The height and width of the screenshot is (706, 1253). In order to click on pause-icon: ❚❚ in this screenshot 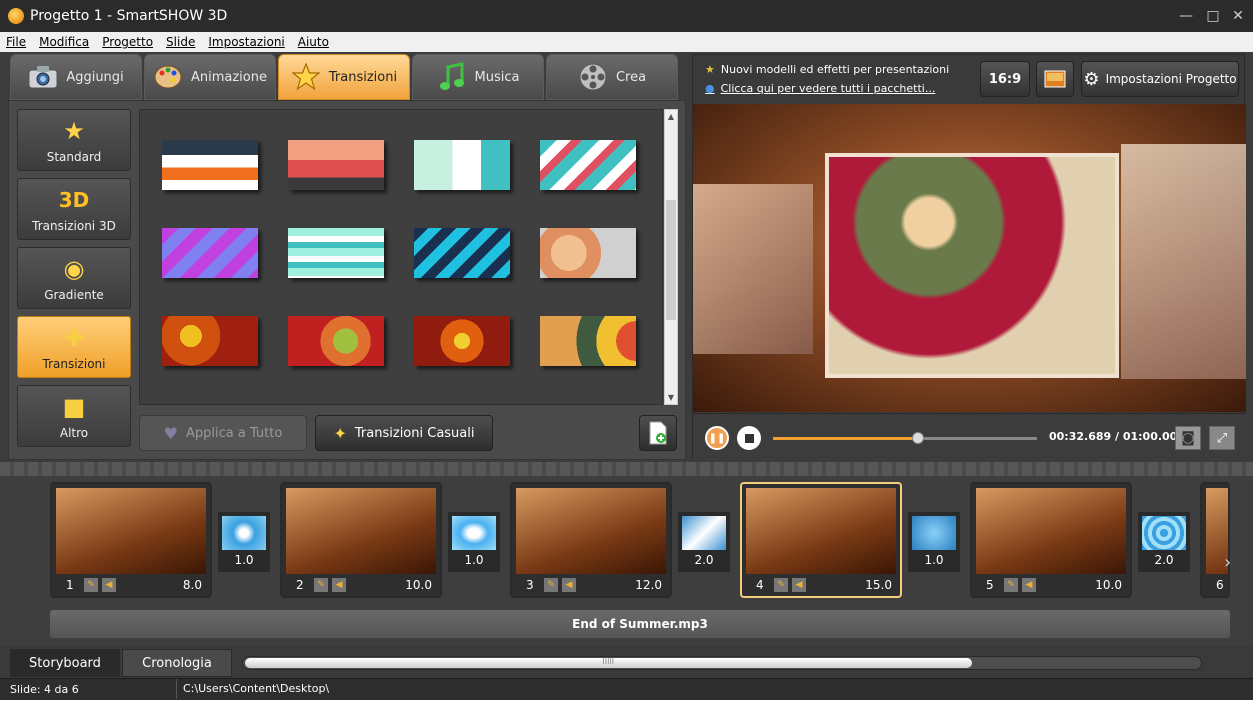, I will do `click(717, 438)`.